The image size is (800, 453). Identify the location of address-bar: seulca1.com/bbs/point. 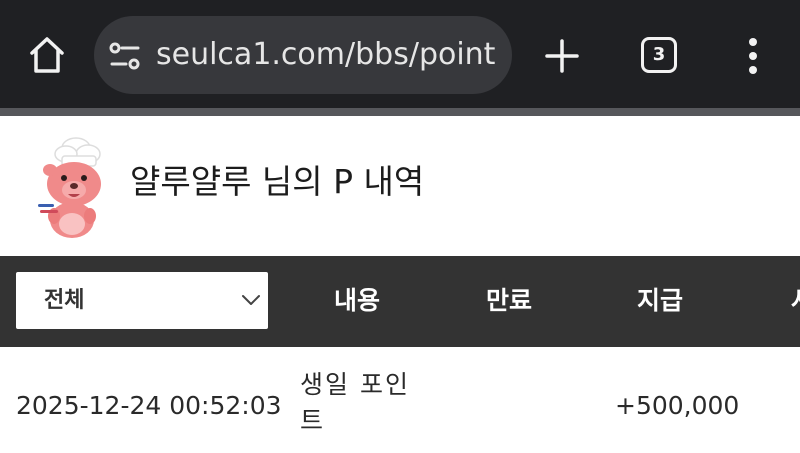
(303, 55).